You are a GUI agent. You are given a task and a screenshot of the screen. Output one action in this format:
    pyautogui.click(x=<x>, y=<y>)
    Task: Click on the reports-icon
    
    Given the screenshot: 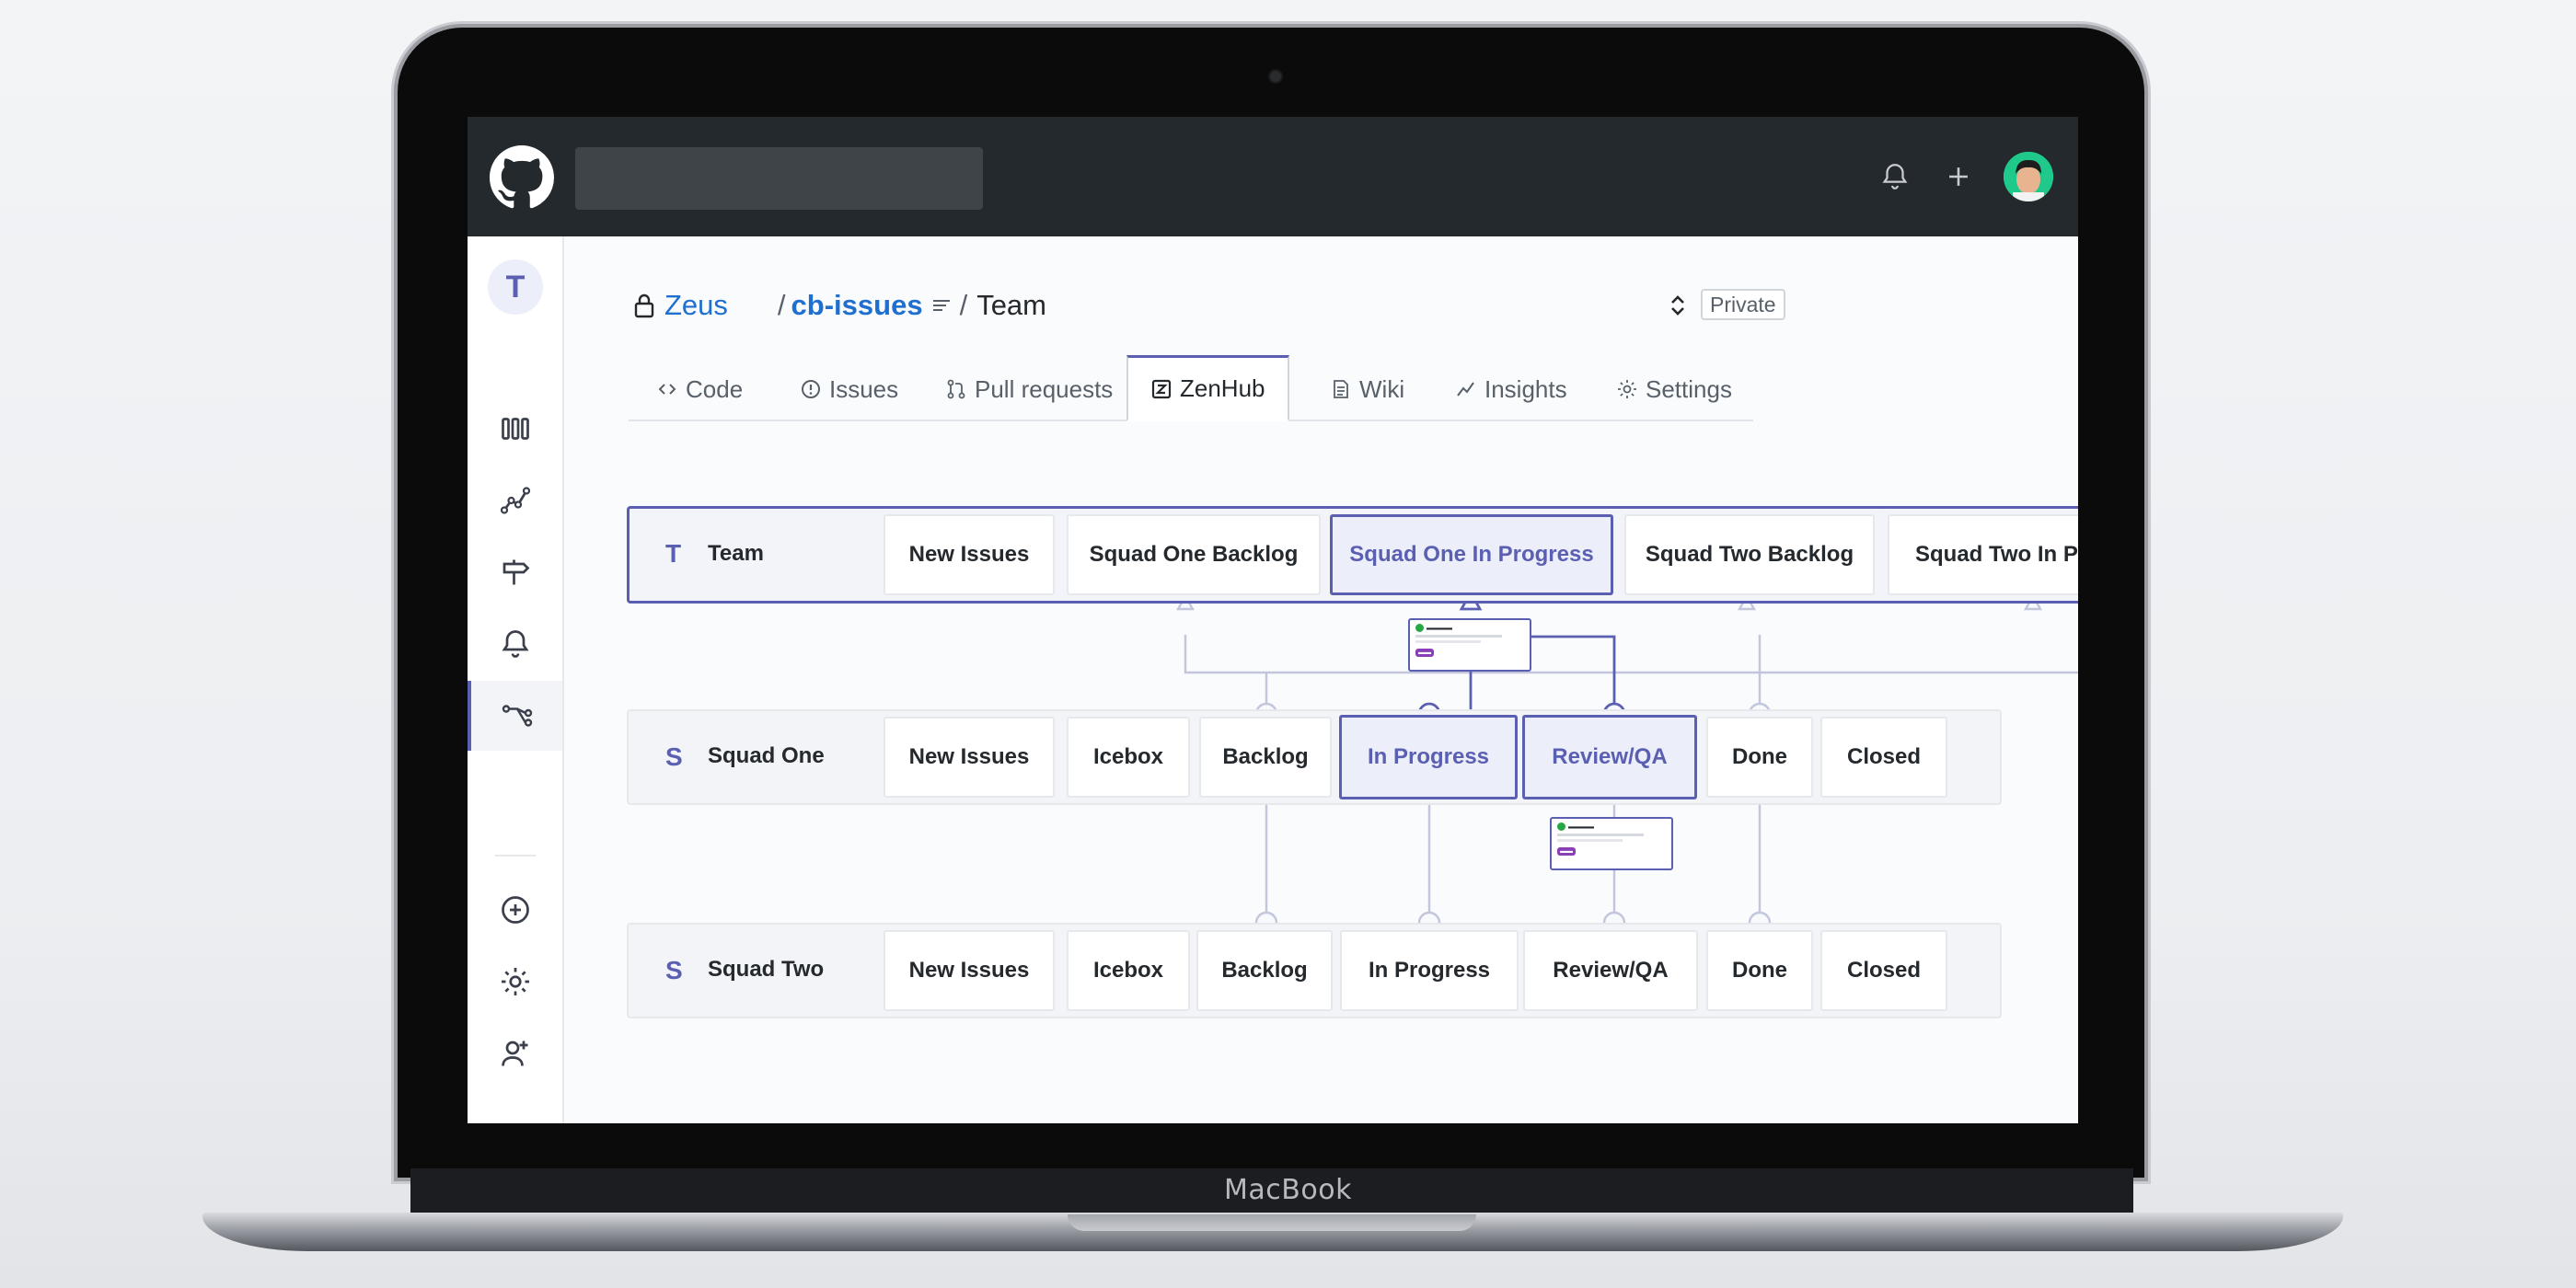 What is the action you would take?
    pyautogui.click(x=515, y=500)
    